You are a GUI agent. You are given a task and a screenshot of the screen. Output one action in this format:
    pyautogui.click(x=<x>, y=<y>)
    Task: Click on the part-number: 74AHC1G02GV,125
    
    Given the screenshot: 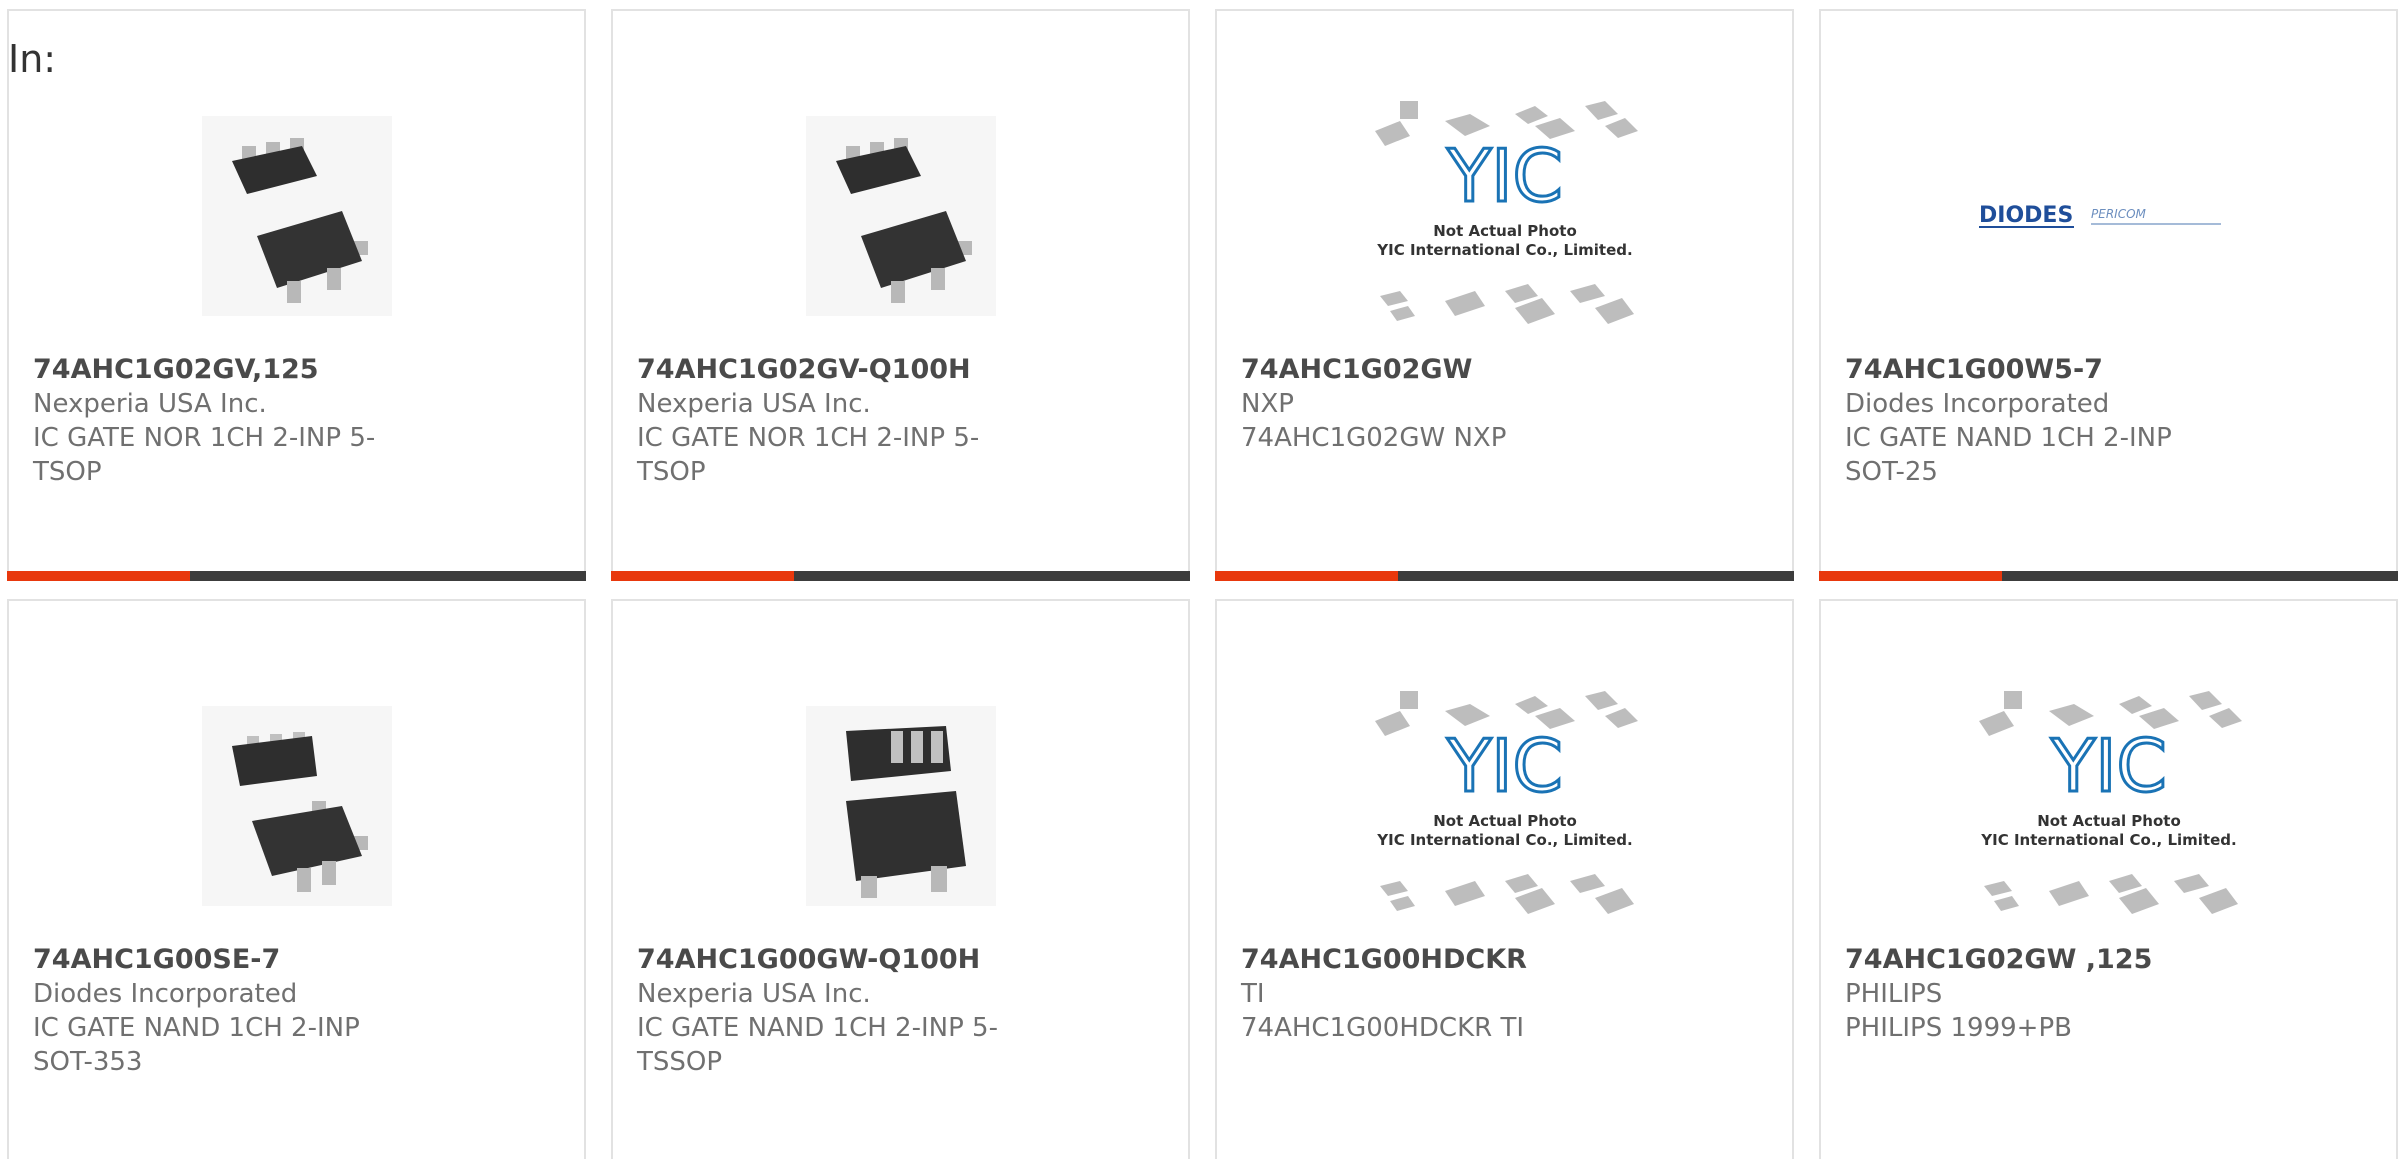 What is the action you would take?
    pyautogui.click(x=228, y=370)
    